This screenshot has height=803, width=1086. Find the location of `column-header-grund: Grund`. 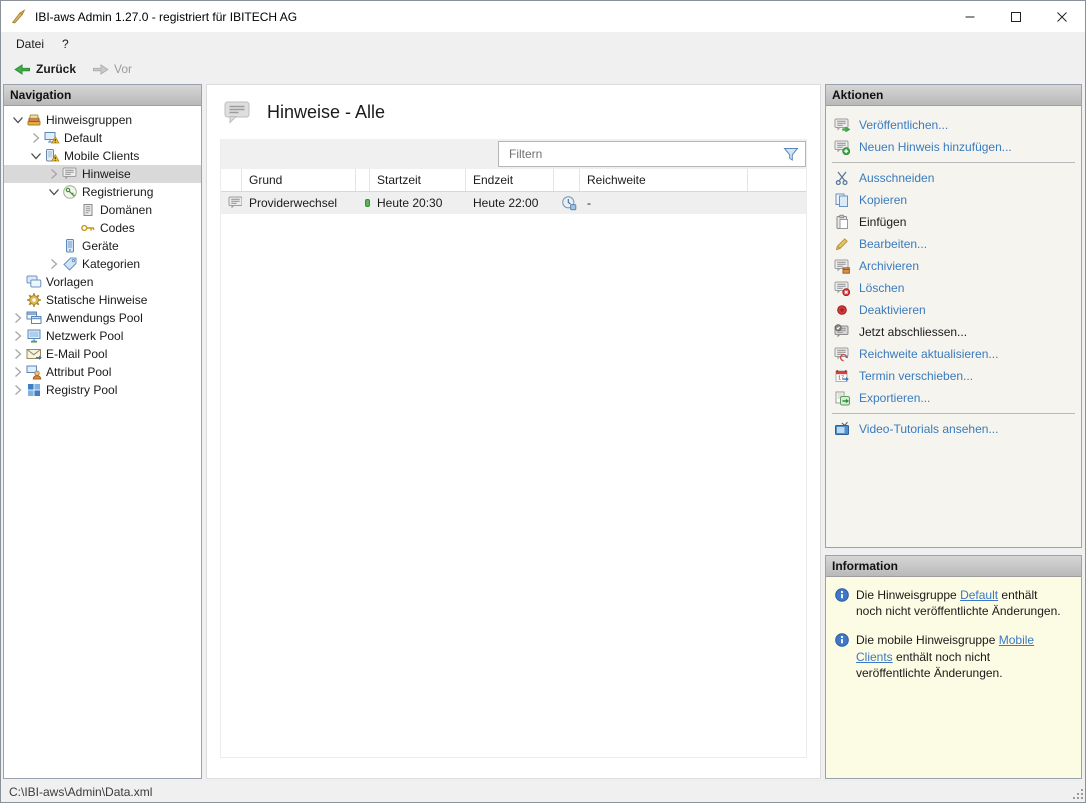

column-header-grund: Grund is located at coordinates (299, 180).